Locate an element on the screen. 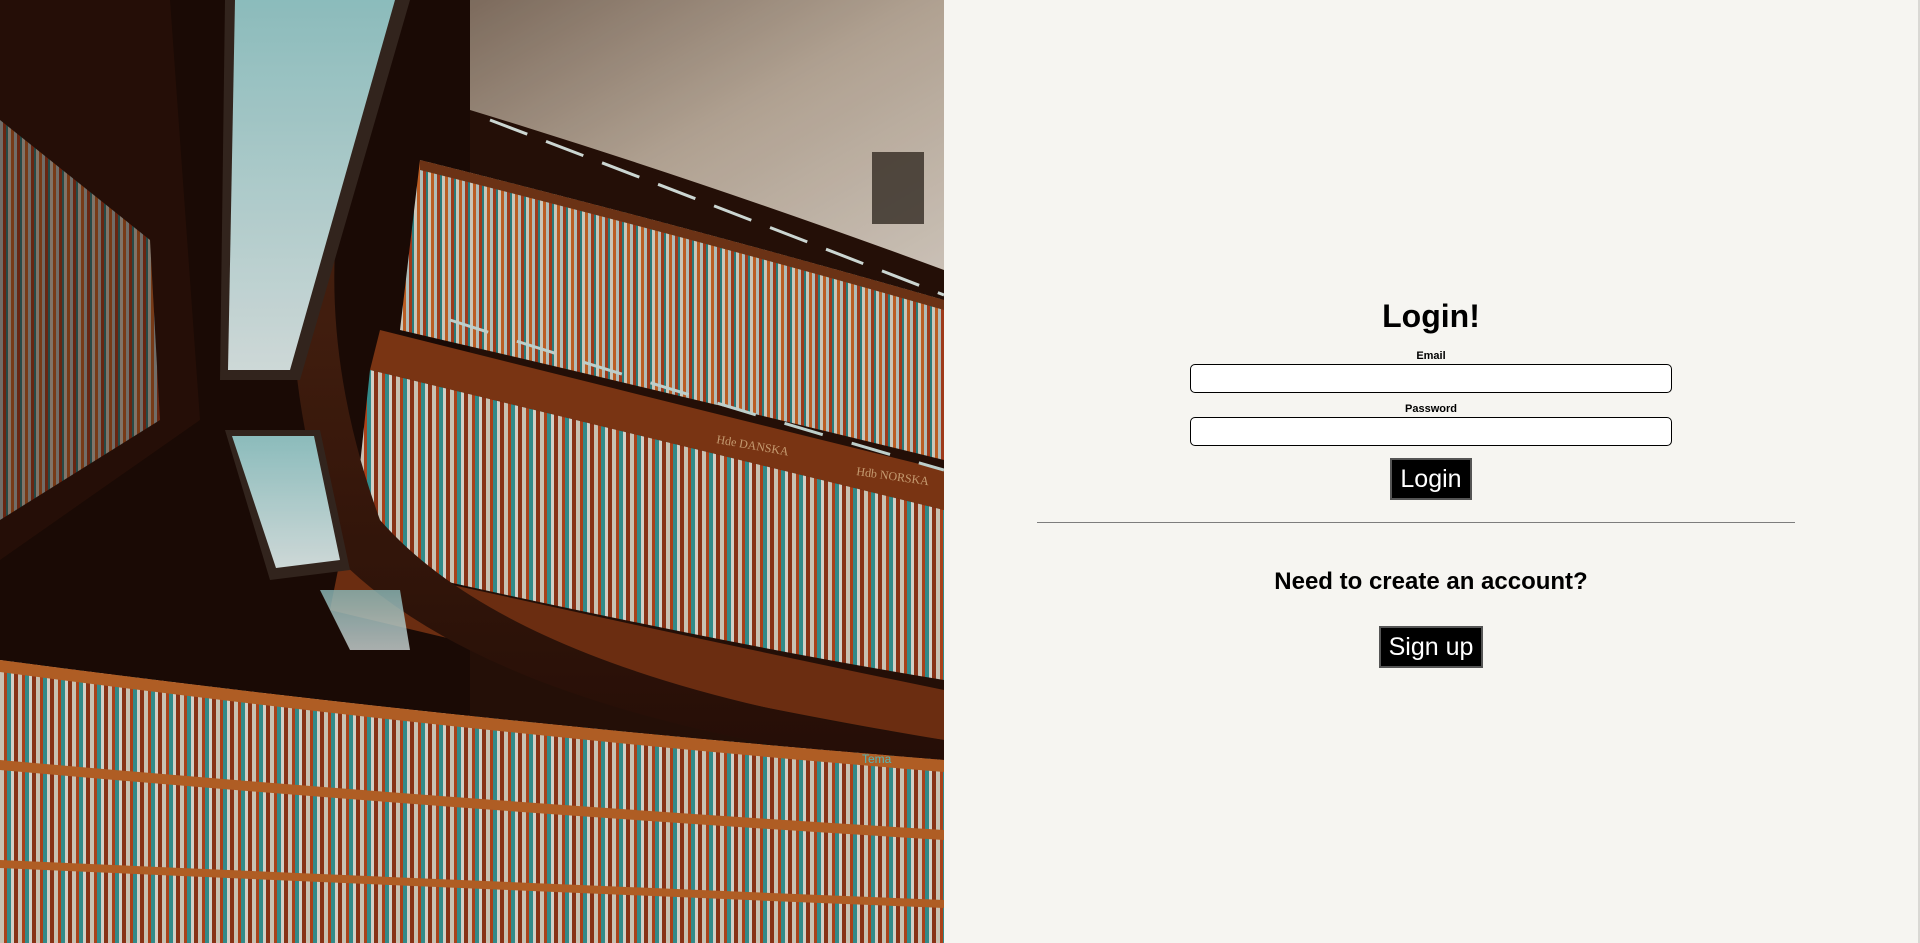 The image size is (1920, 943). signup-section: Need to create an account? Sign up is located at coordinates (1431, 617).